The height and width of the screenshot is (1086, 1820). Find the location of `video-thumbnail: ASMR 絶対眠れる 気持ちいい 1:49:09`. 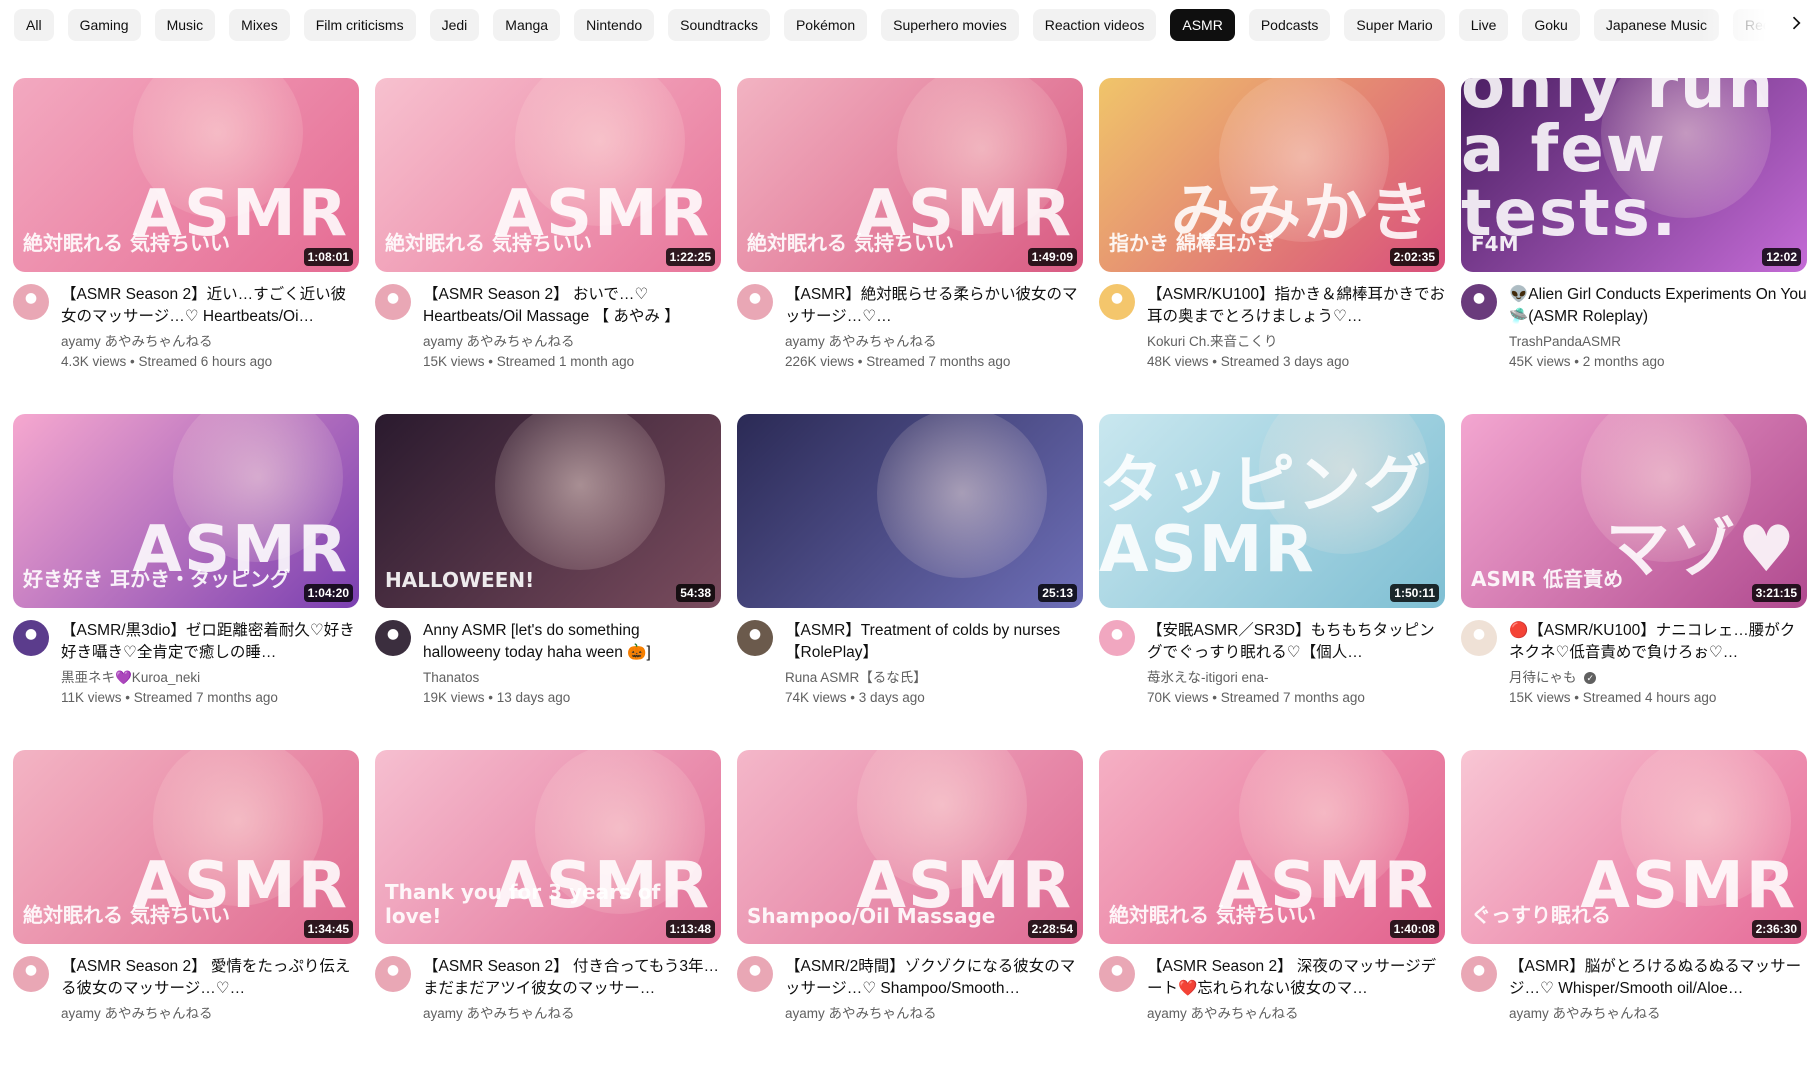

video-thumbnail: ASMR 絶対眠れる 気持ちいい 1:49:09 is located at coordinates (910, 175).